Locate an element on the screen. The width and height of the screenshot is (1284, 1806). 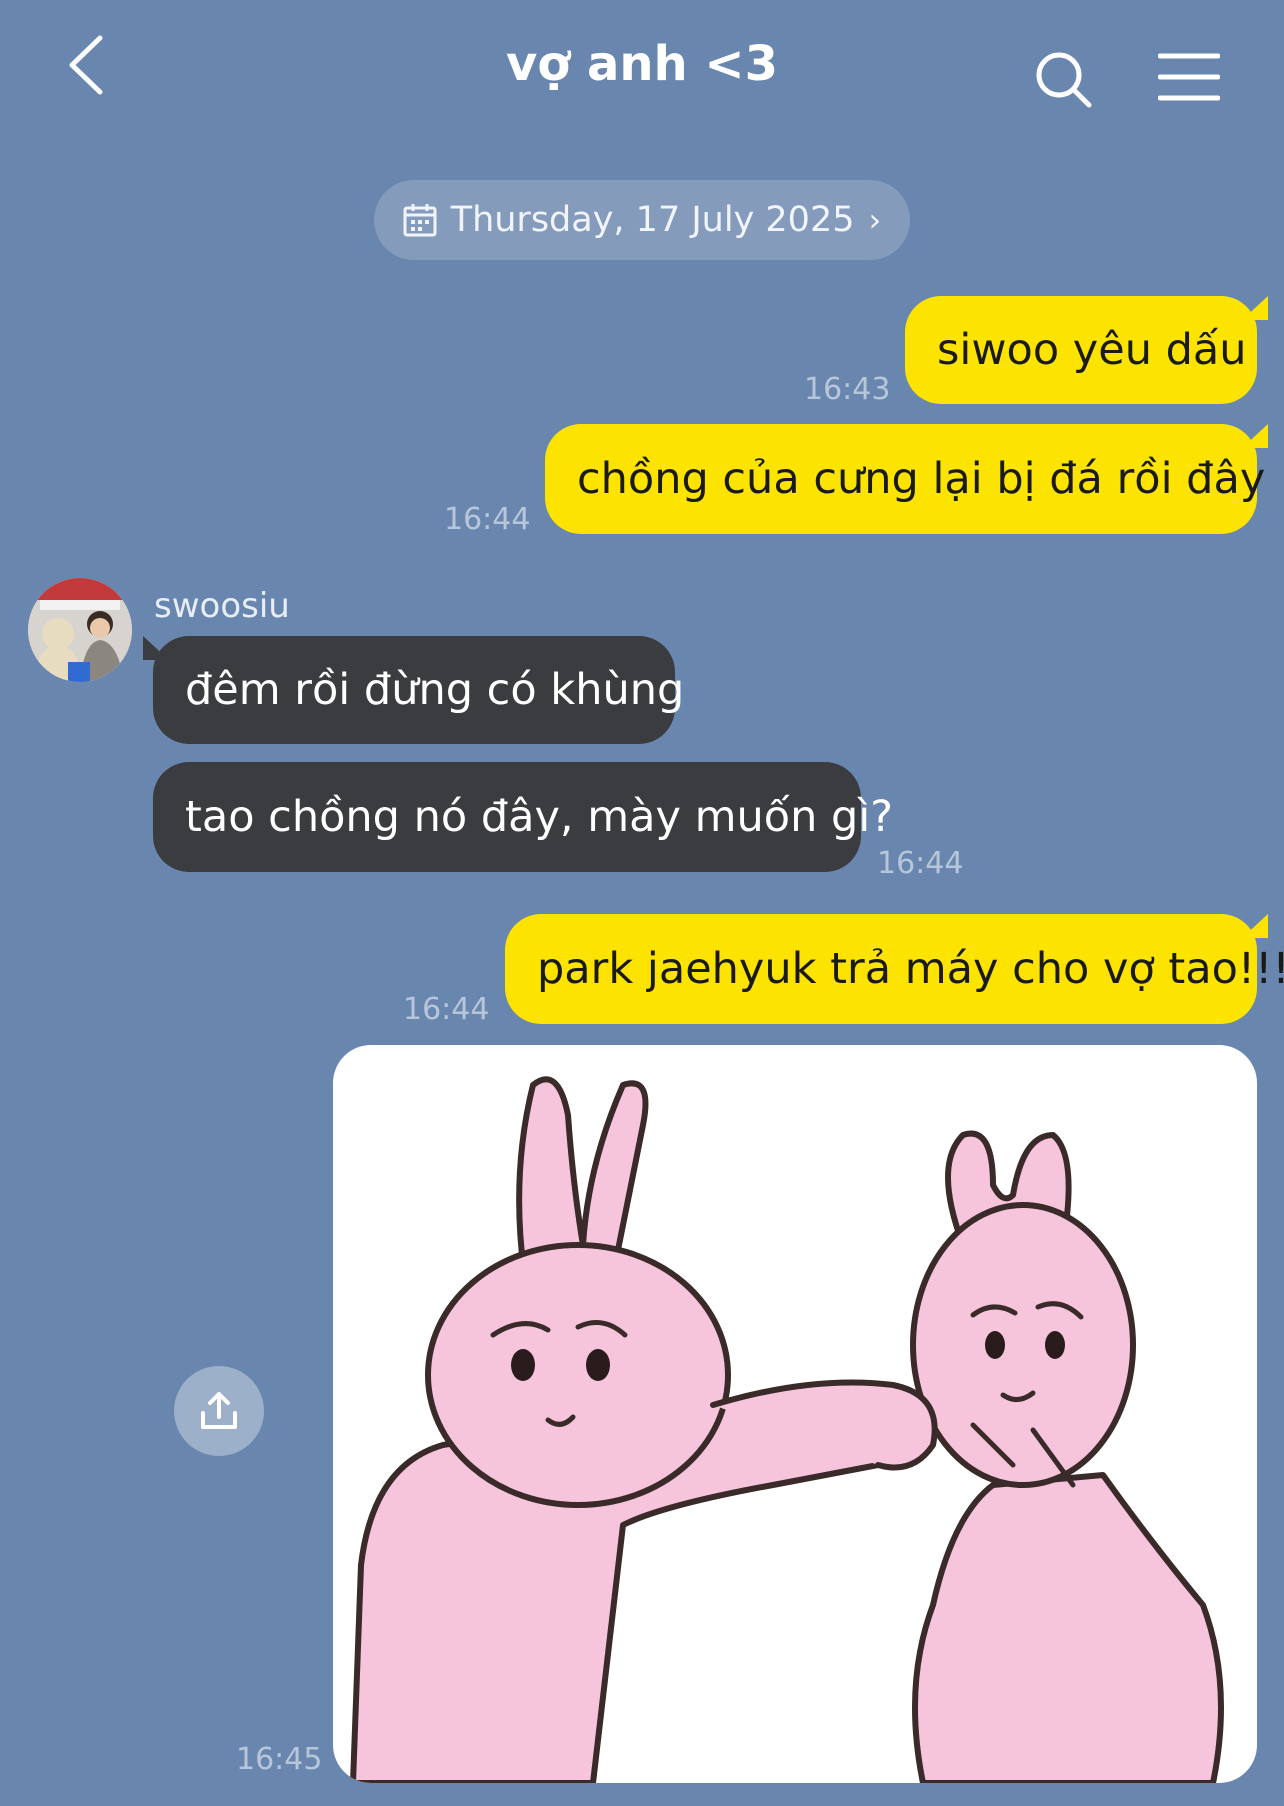
message-text: chồng của cưng lại bị đá rồi đây is located at coordinates (921, 479).